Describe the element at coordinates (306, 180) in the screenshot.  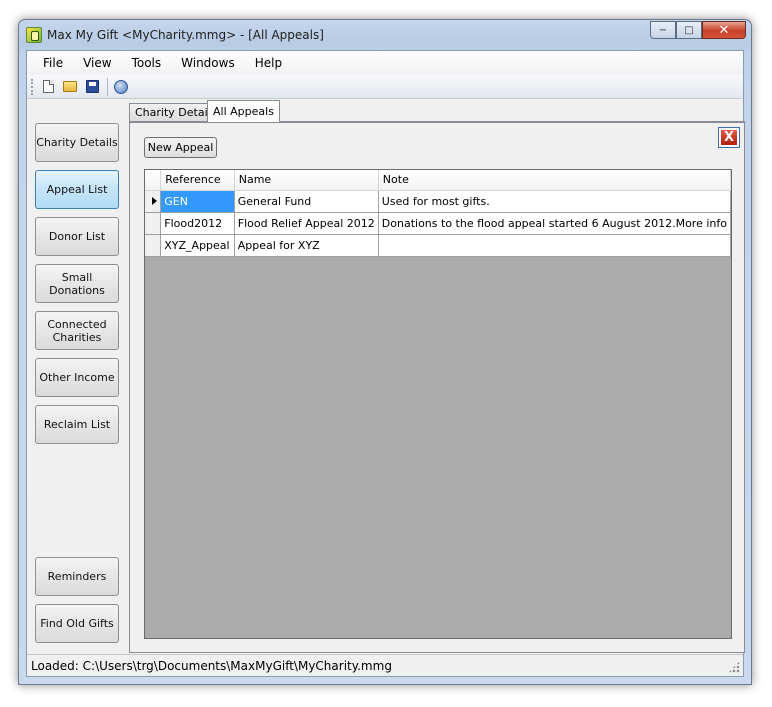
I see `column-header-name: Name` at that location.